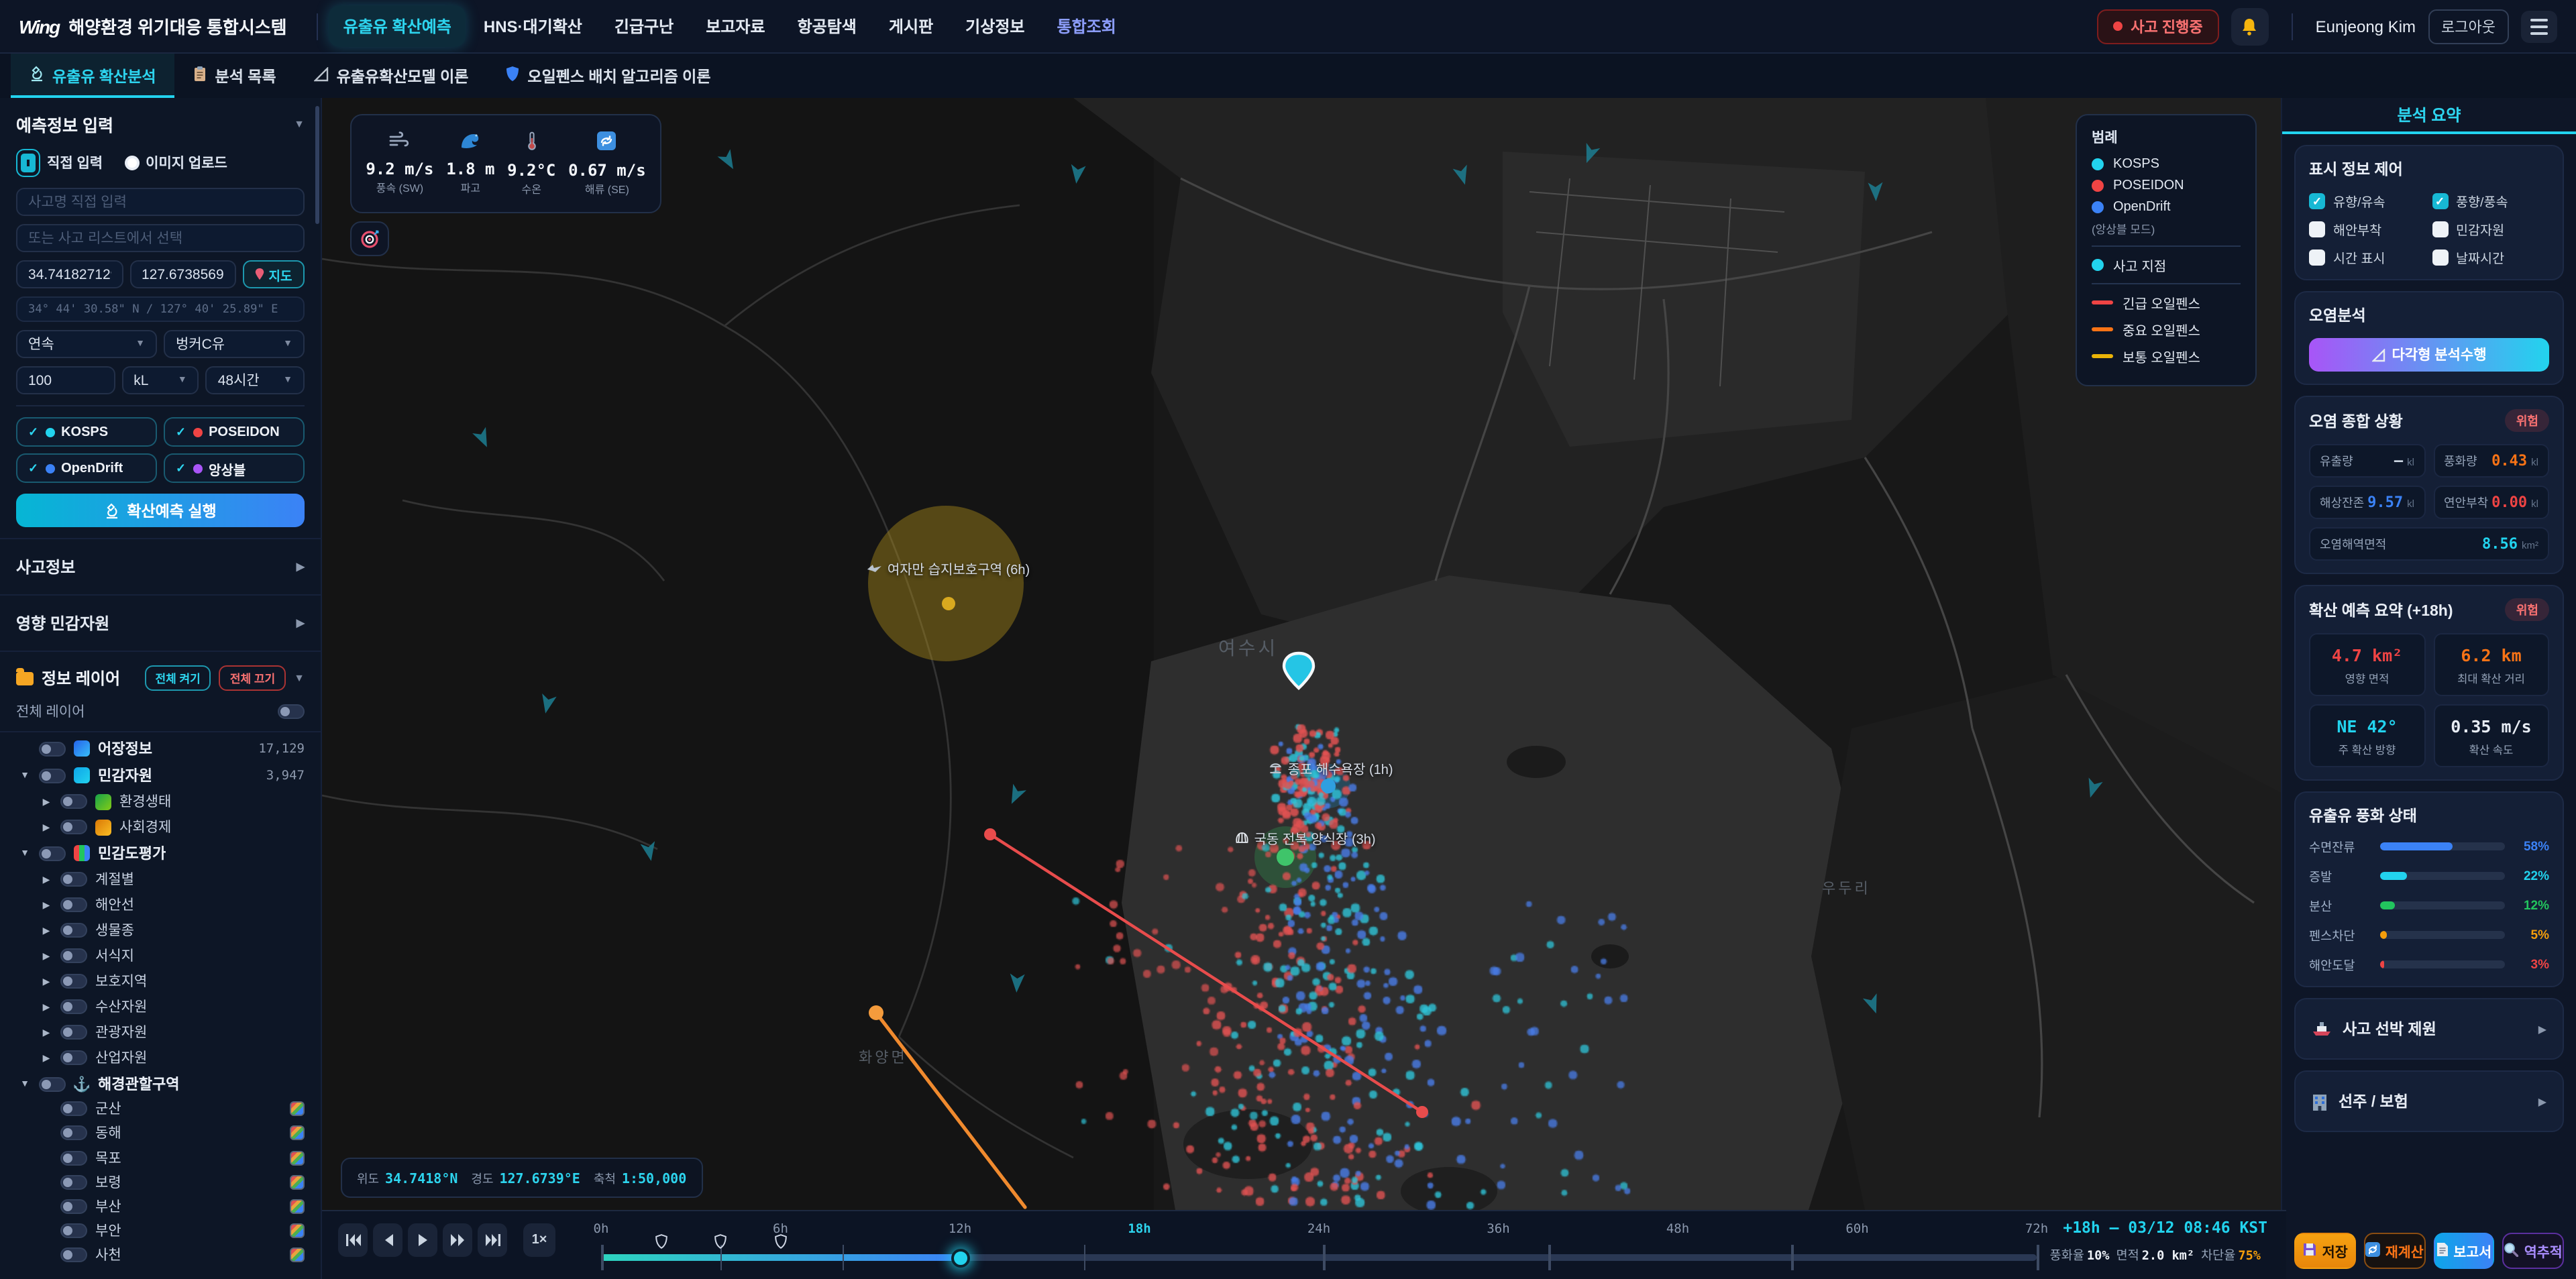 This screenshot has height=1279, width=2576. Describe the element at coordinates (2464, 1251) in the screenshot. I see `report-button: 보고서` at that location.